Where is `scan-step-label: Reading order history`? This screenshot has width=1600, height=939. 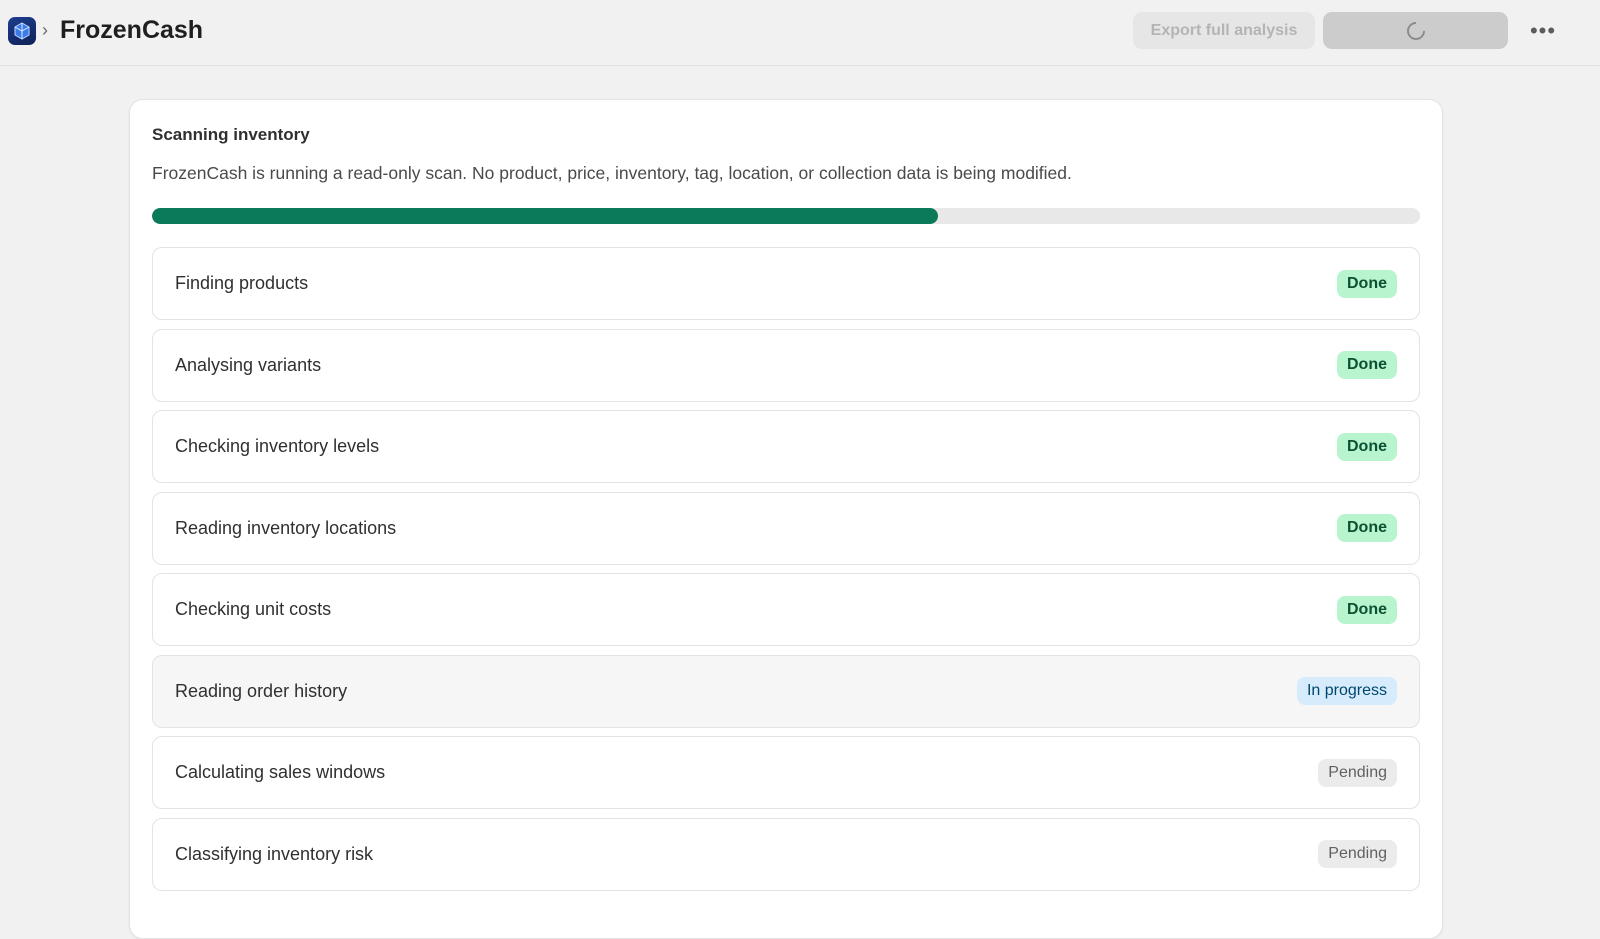
scan-step-label: Reading order history is located at coordinates (261, 690).